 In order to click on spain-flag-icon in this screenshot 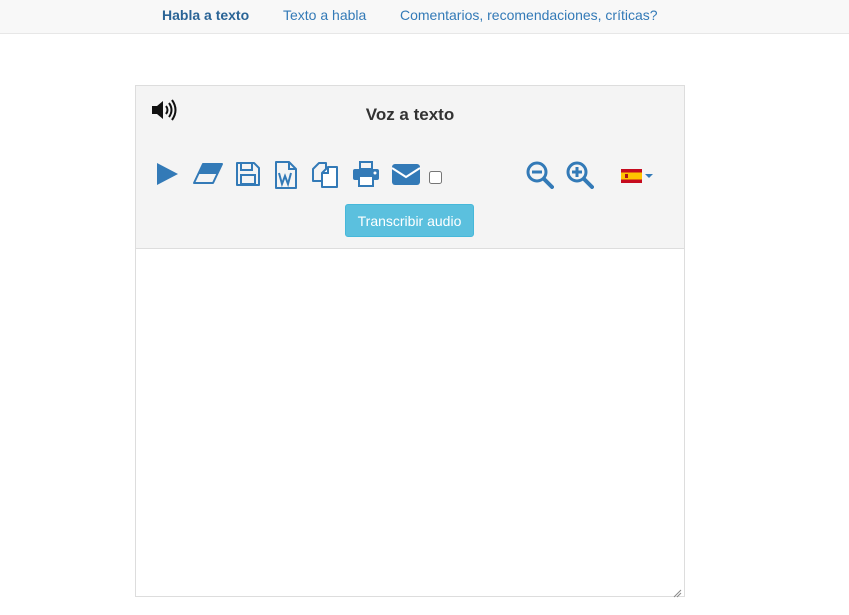, I will do `click(631, 176)`.